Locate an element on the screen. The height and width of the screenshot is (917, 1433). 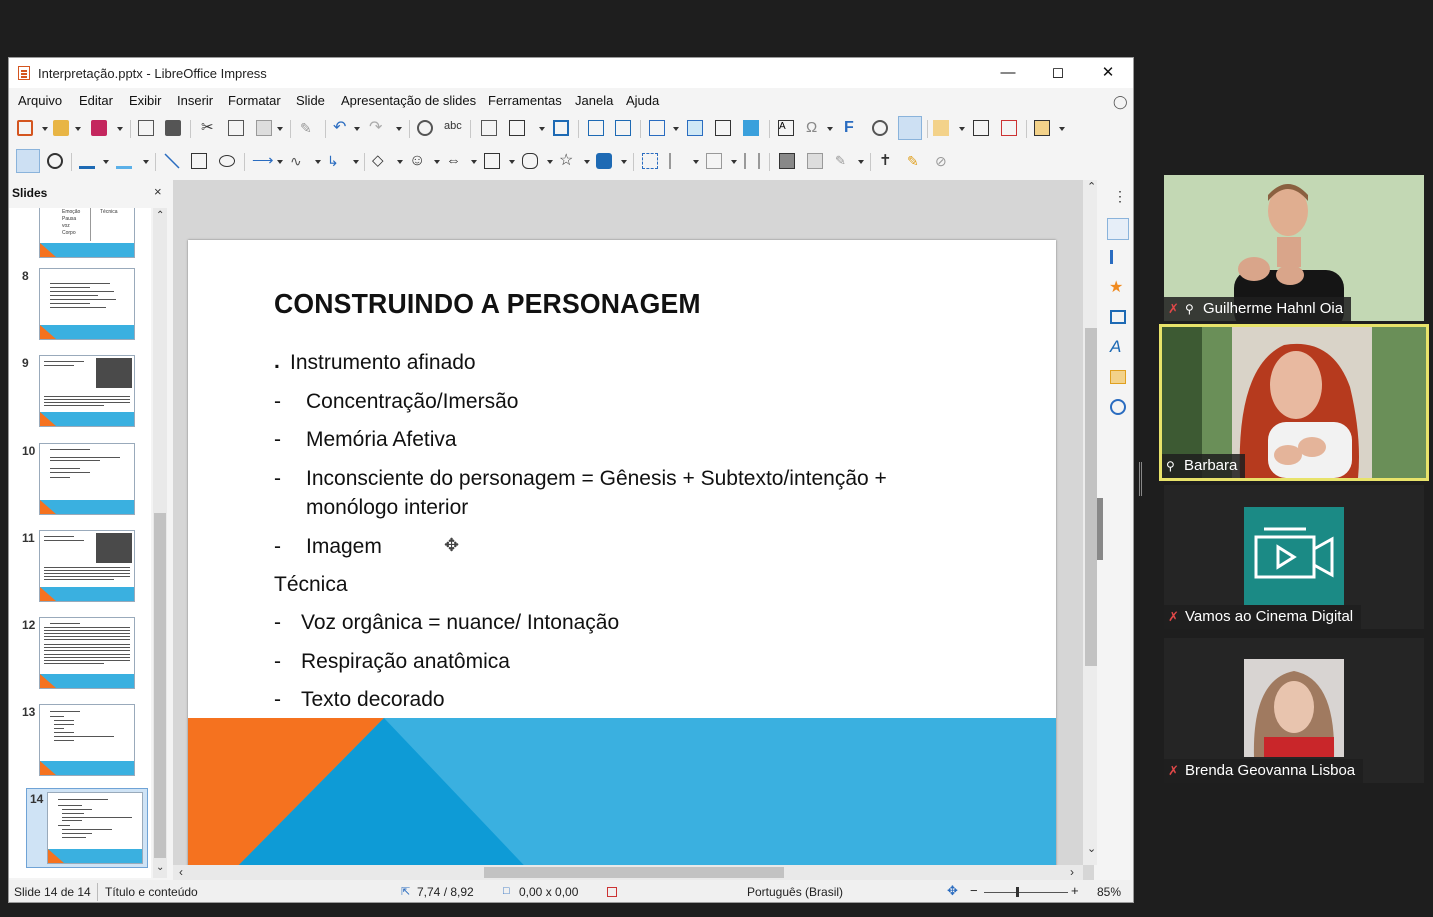
find-replace-icon is located at coordinates (425, 128).